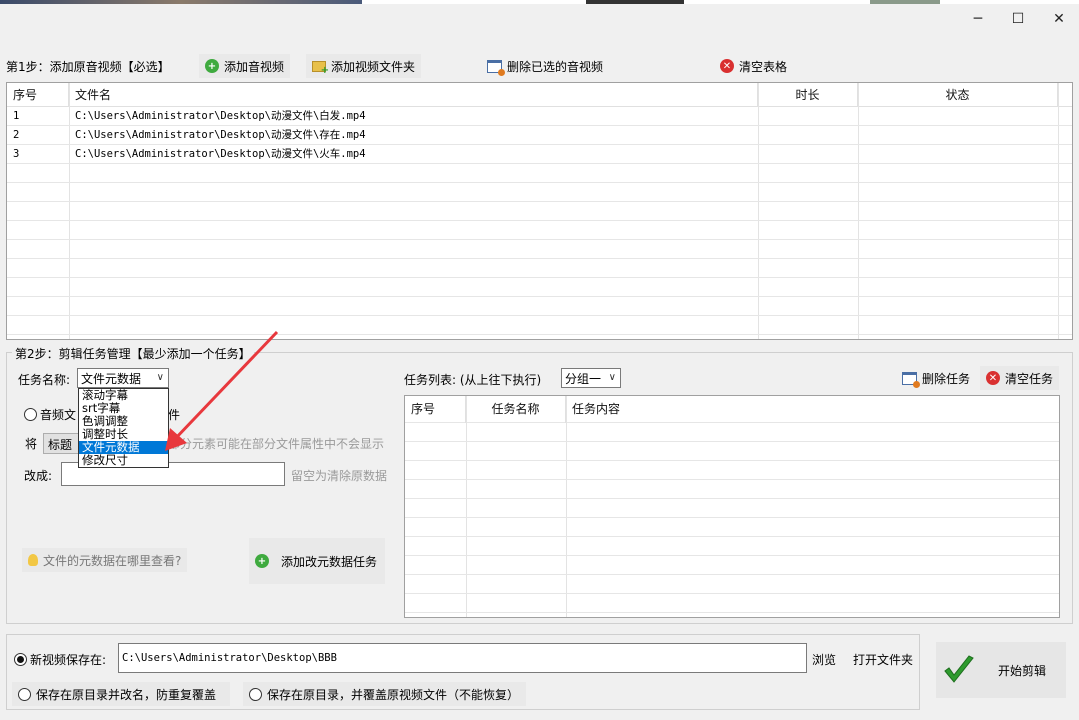 This screenshot has width=1079, height=720. Describe the element at coordinates (320, 68) in the screenshot. I see `folder-add-icon` at that location.